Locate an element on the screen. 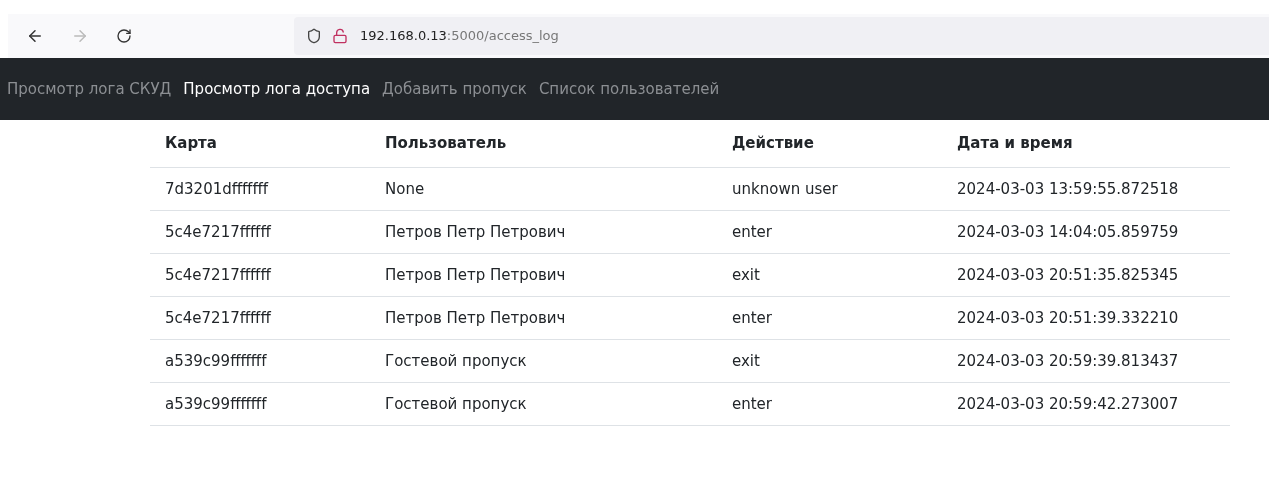  column-header: Действие is located at coordinates (773, 143).